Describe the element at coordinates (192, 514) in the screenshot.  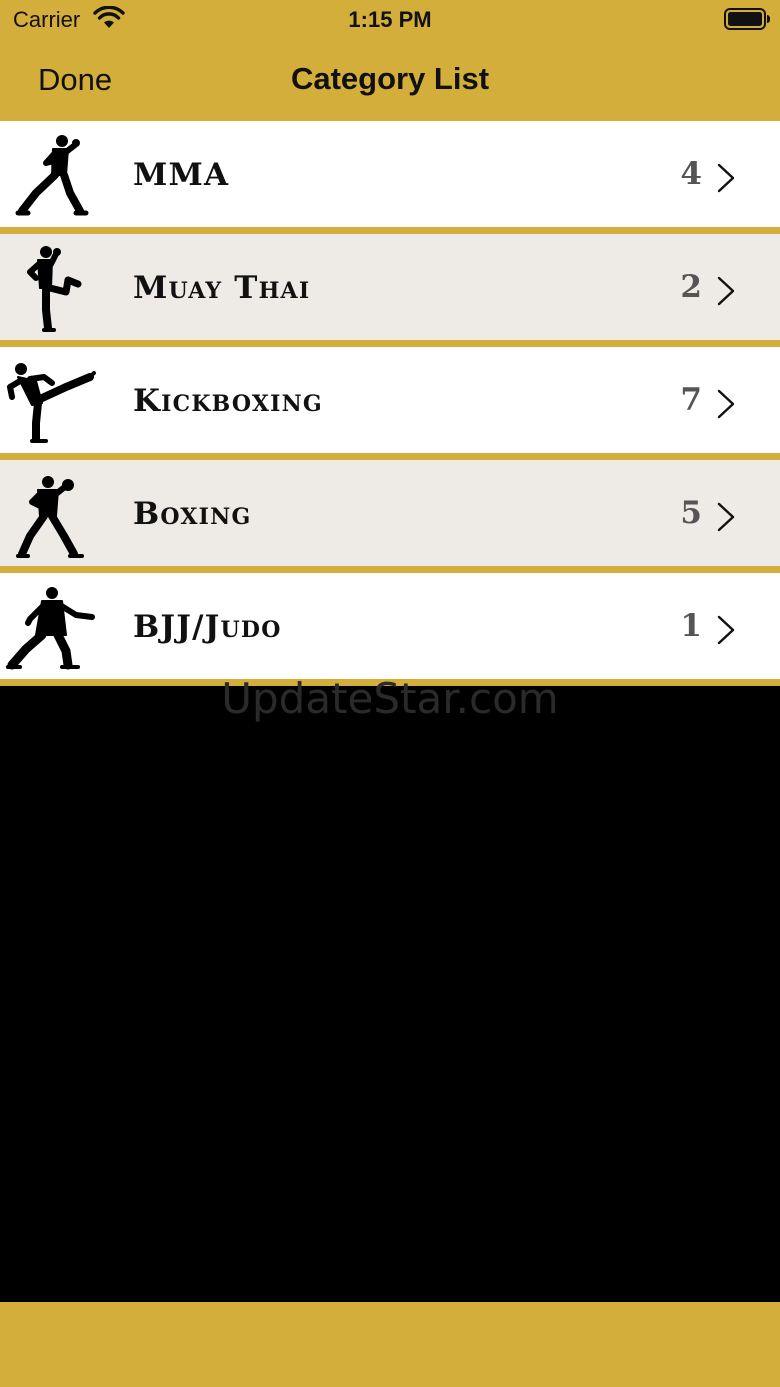
I see `category-label: Boxing` at that location.